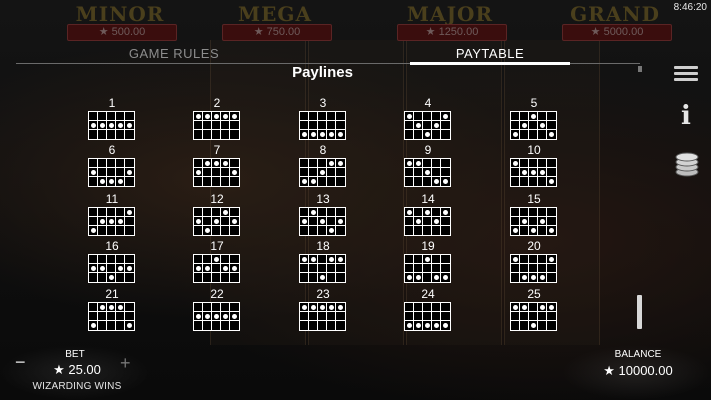 The image size is (711, 400). What do you see at coordinates (20, 362) in the screenshot?
I see `decrease-bet-button: −` at bounding box center [20, 362].